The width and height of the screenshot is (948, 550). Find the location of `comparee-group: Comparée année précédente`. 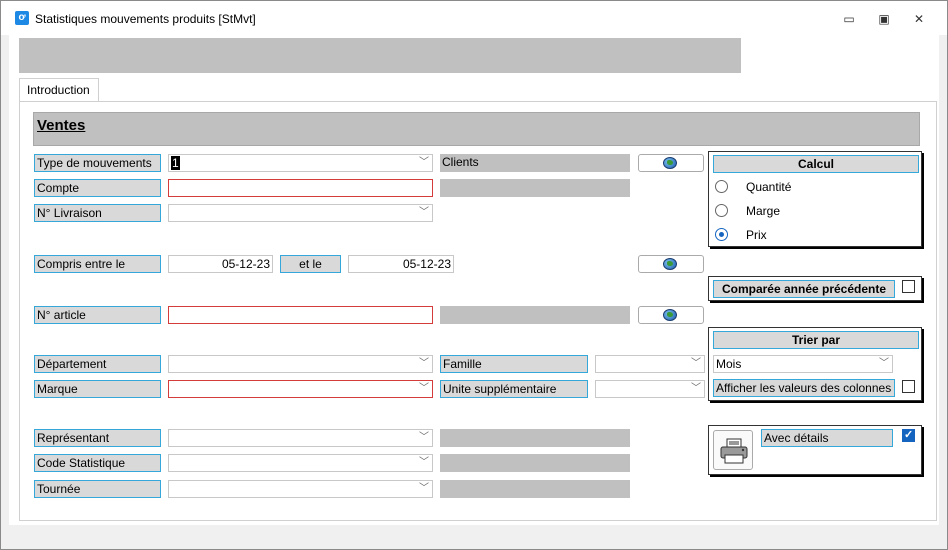

comparee-group: Comparée année précédente is located at coordinates (815, 288).